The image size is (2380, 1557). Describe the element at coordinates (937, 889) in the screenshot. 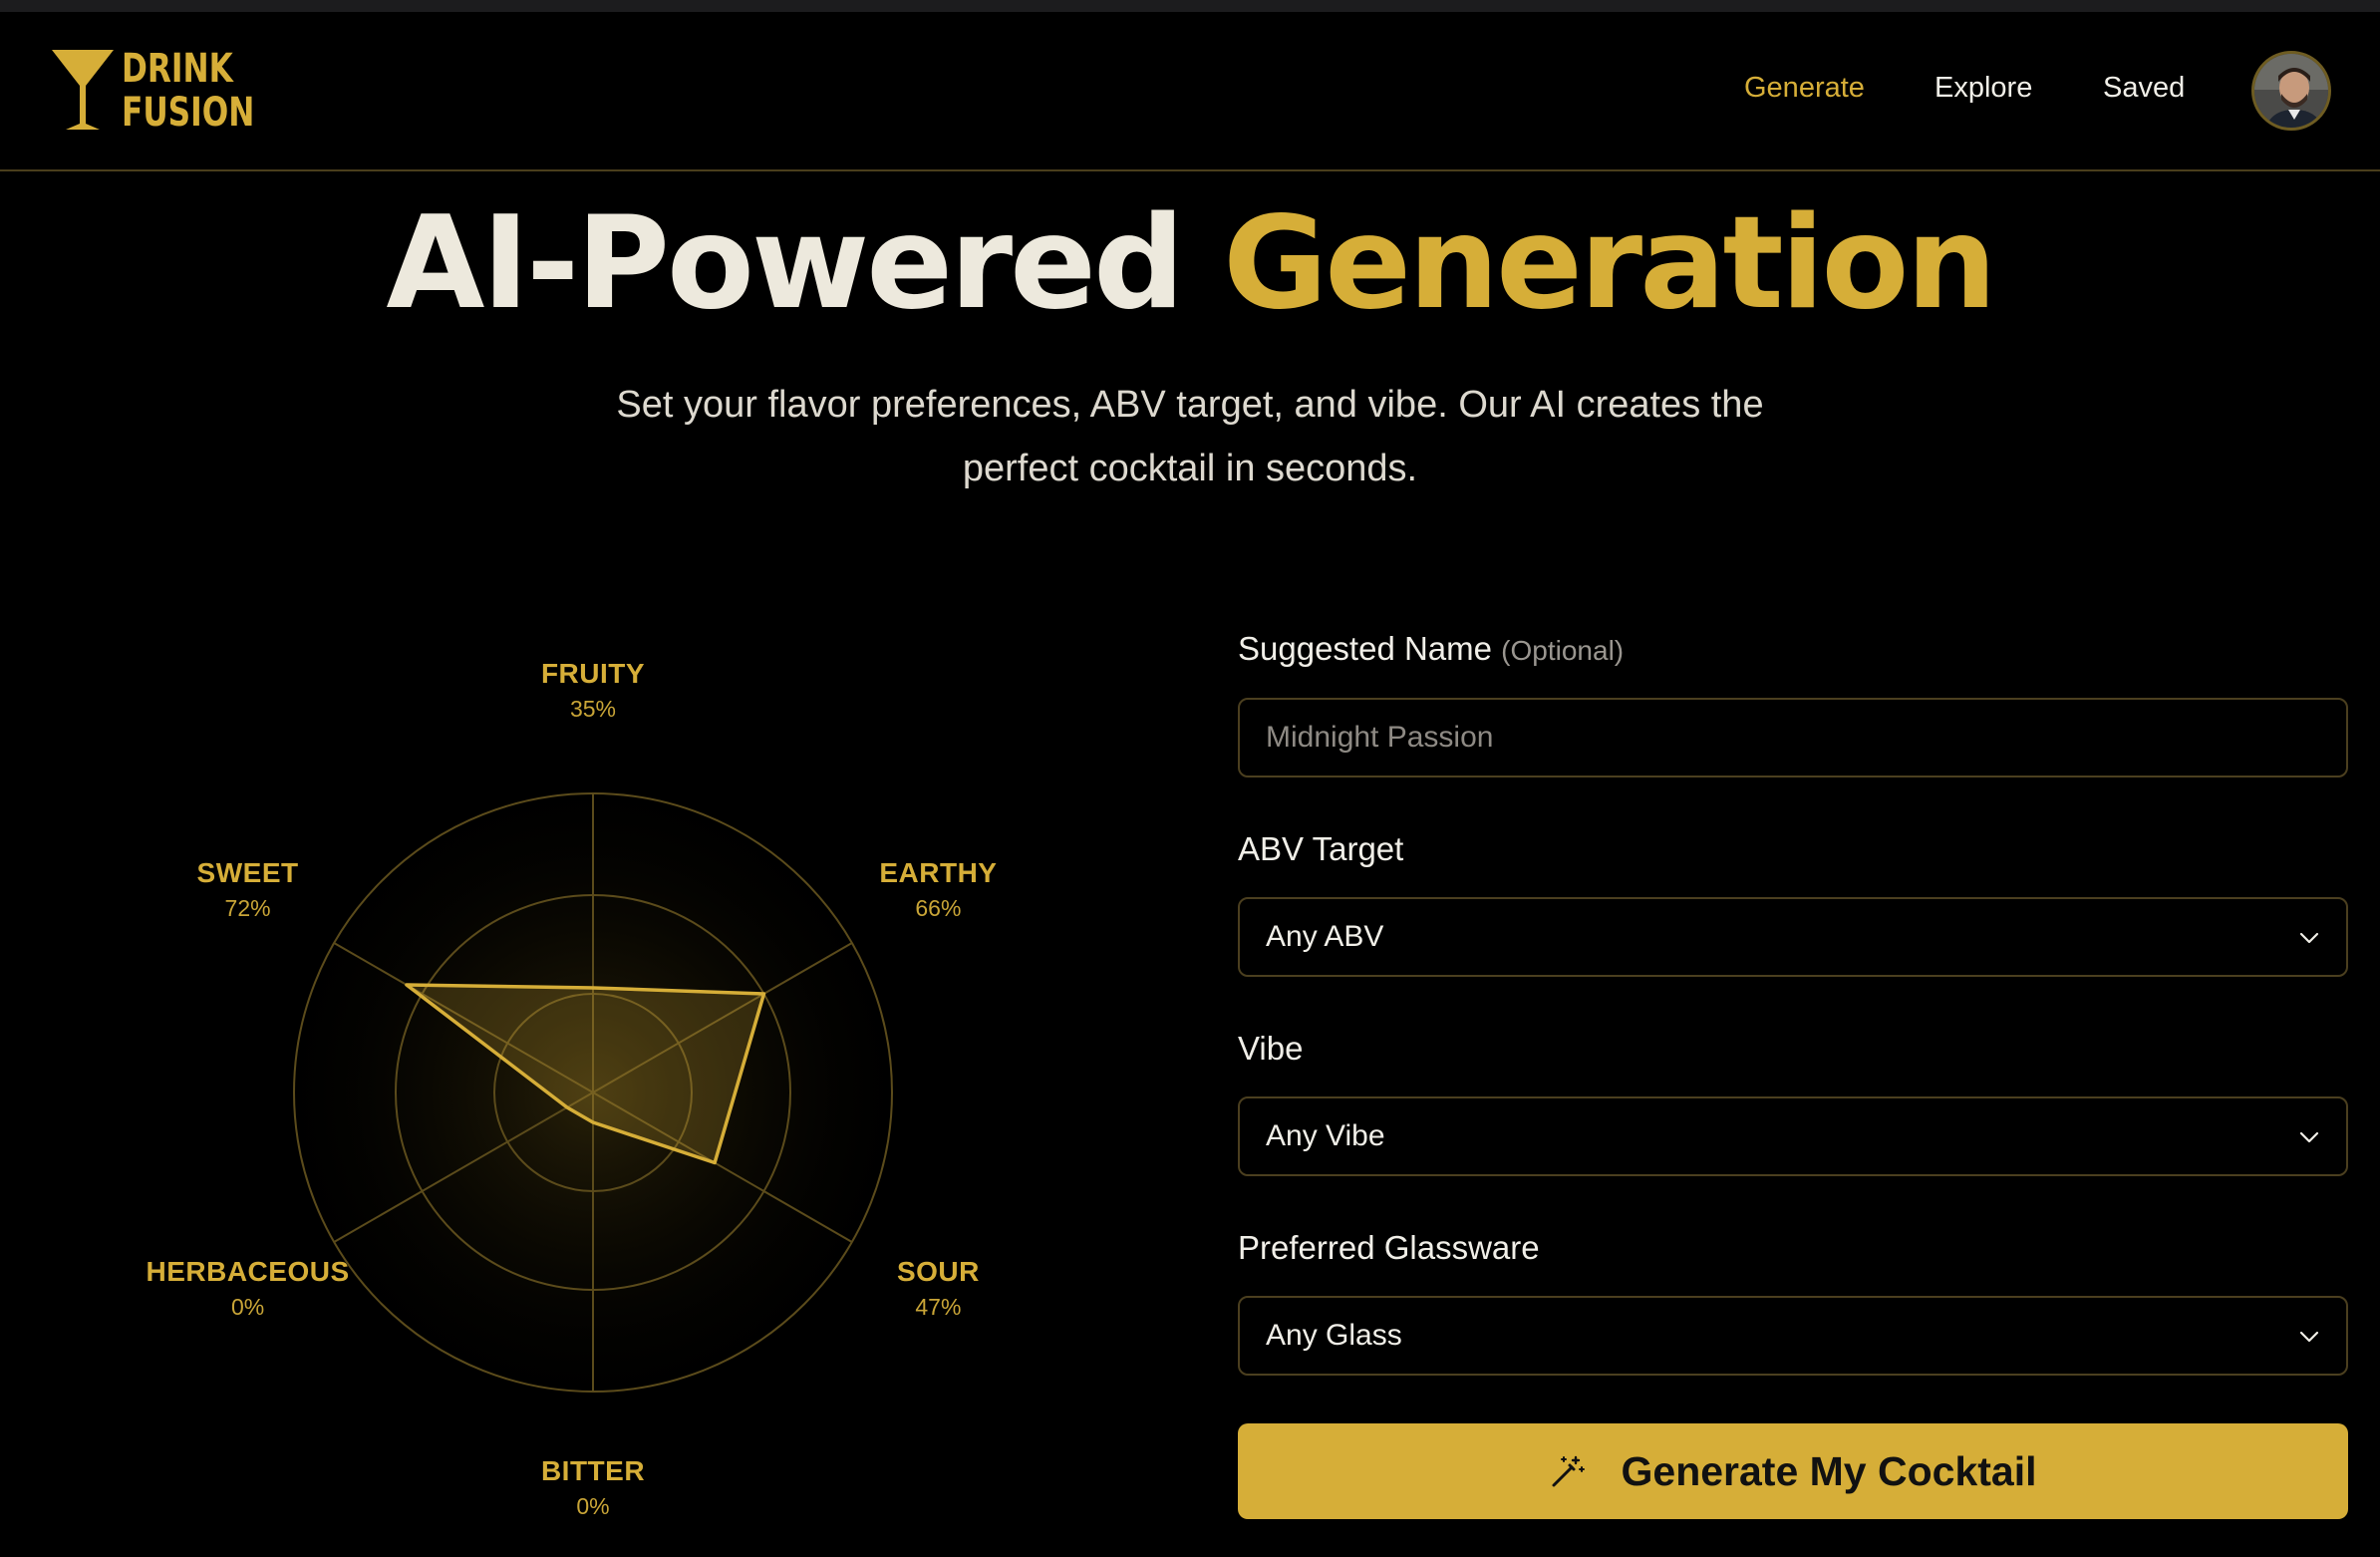

I see `axis-label-earthy: EARTHY 66%` at that location.